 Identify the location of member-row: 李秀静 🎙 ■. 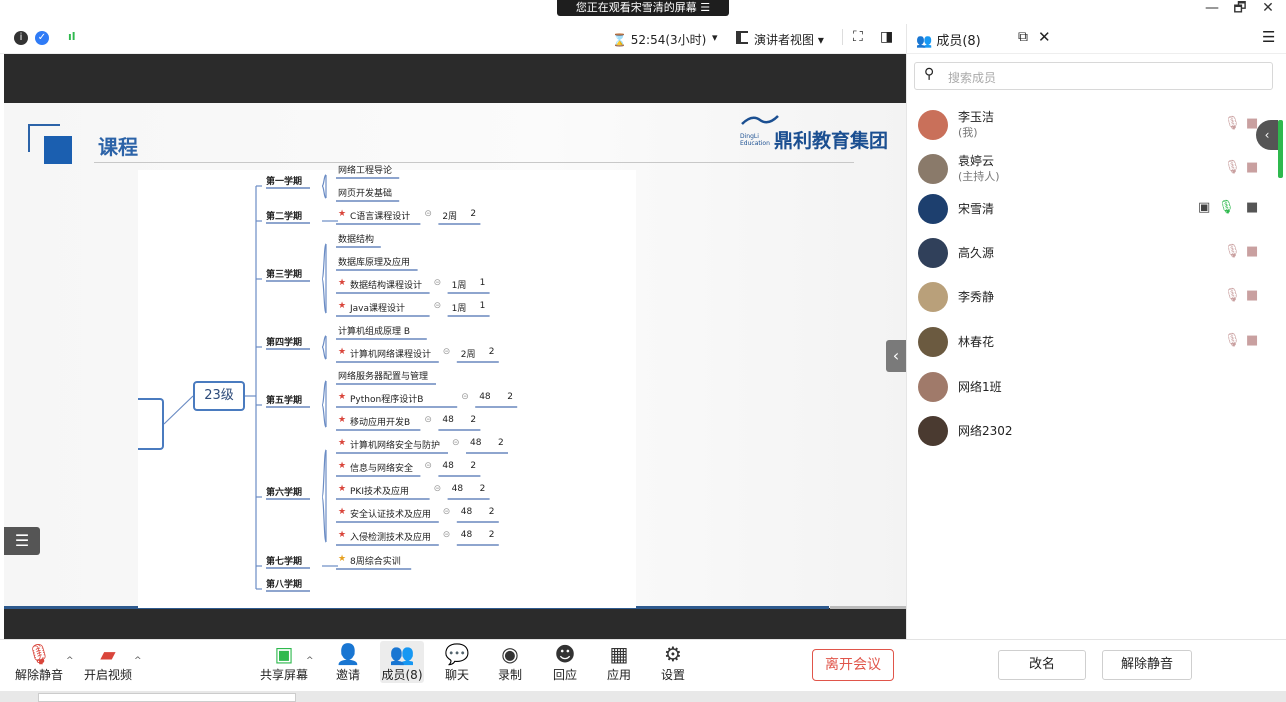
(1096, 298).